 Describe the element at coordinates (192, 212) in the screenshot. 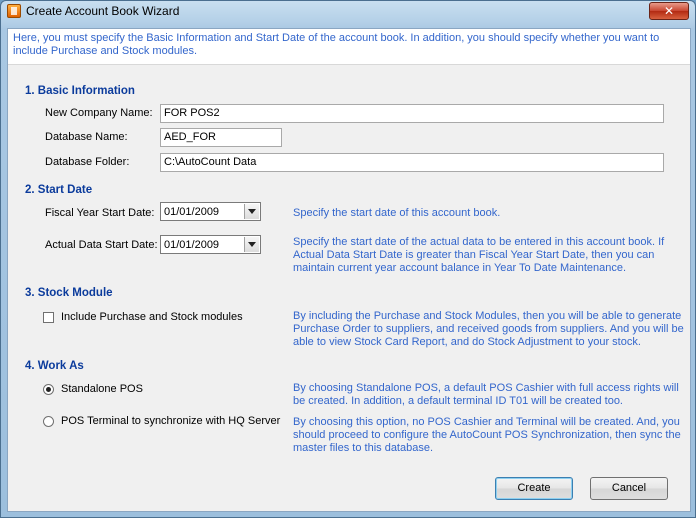

I see `fiscal-year-start-value: 01/01/2009` at that location.